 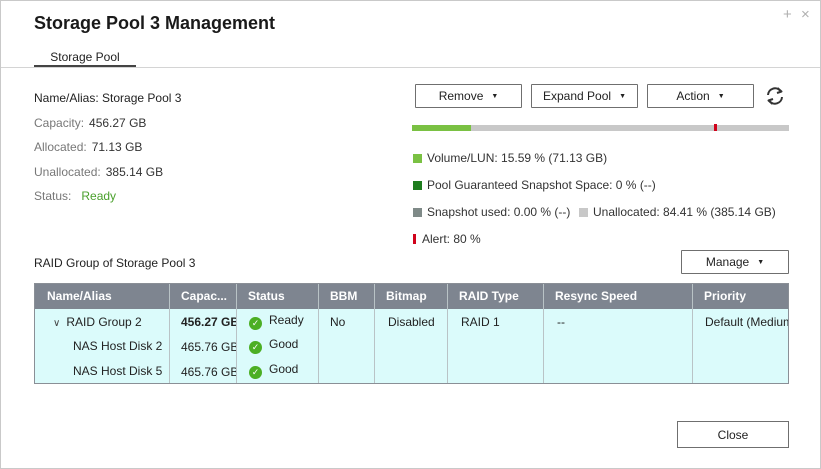 What do you see at coordinates (286, 320) in the screenshot?
I see `raid-group-status-text: Ready` at bounding box center [286, 320].